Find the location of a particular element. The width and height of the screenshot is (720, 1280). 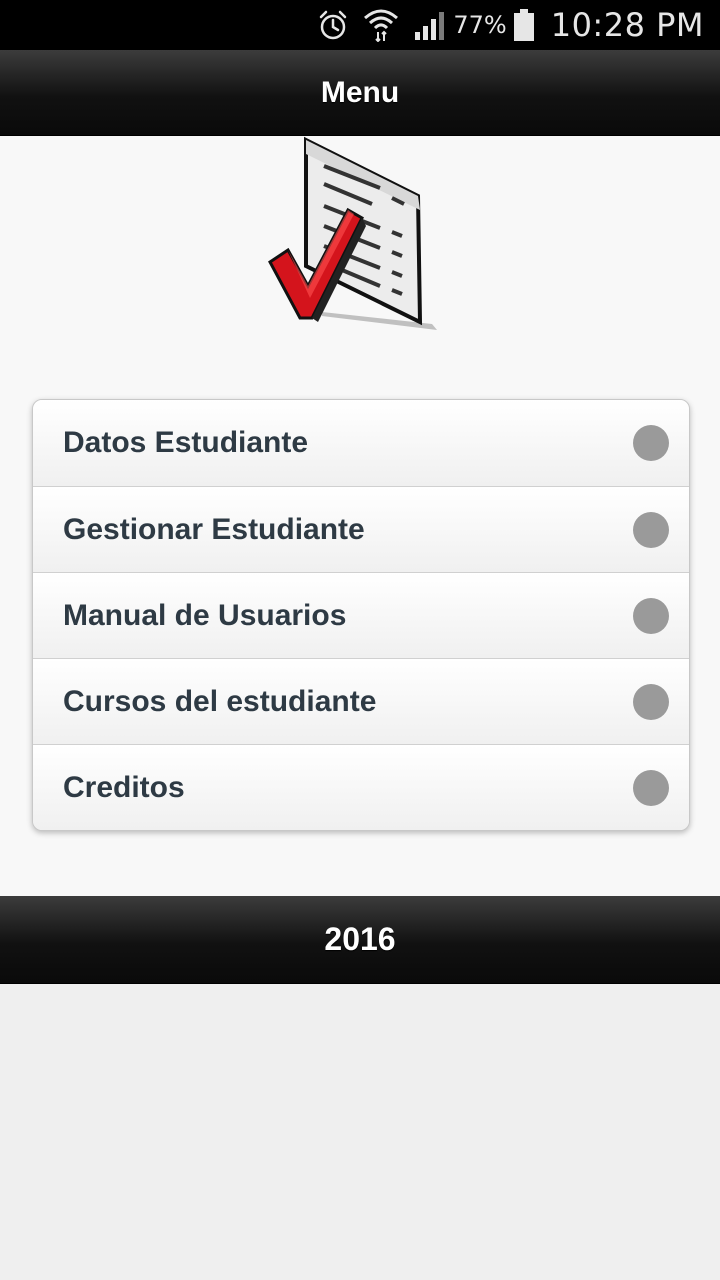

menu-item-gestionar-estudiante: Gestionar Estudiante is located at coordinates (361, 529).